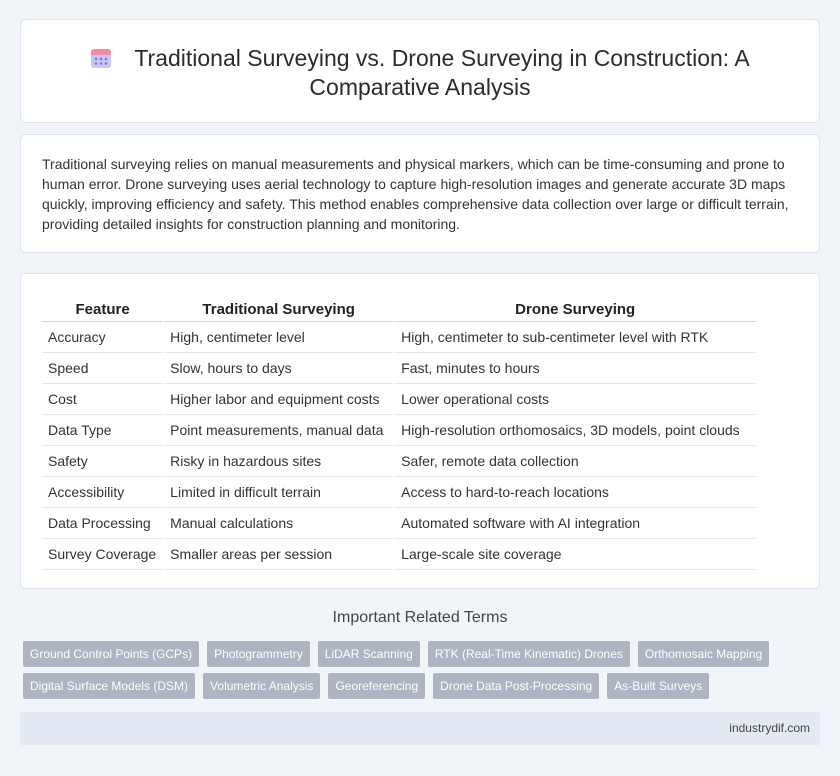 Image resolution: width=840 pixels, height=776 pixels. Describe the element at coordinates (103, 430) in the screenshot. I see `feature-cell: Data Type` at that location.